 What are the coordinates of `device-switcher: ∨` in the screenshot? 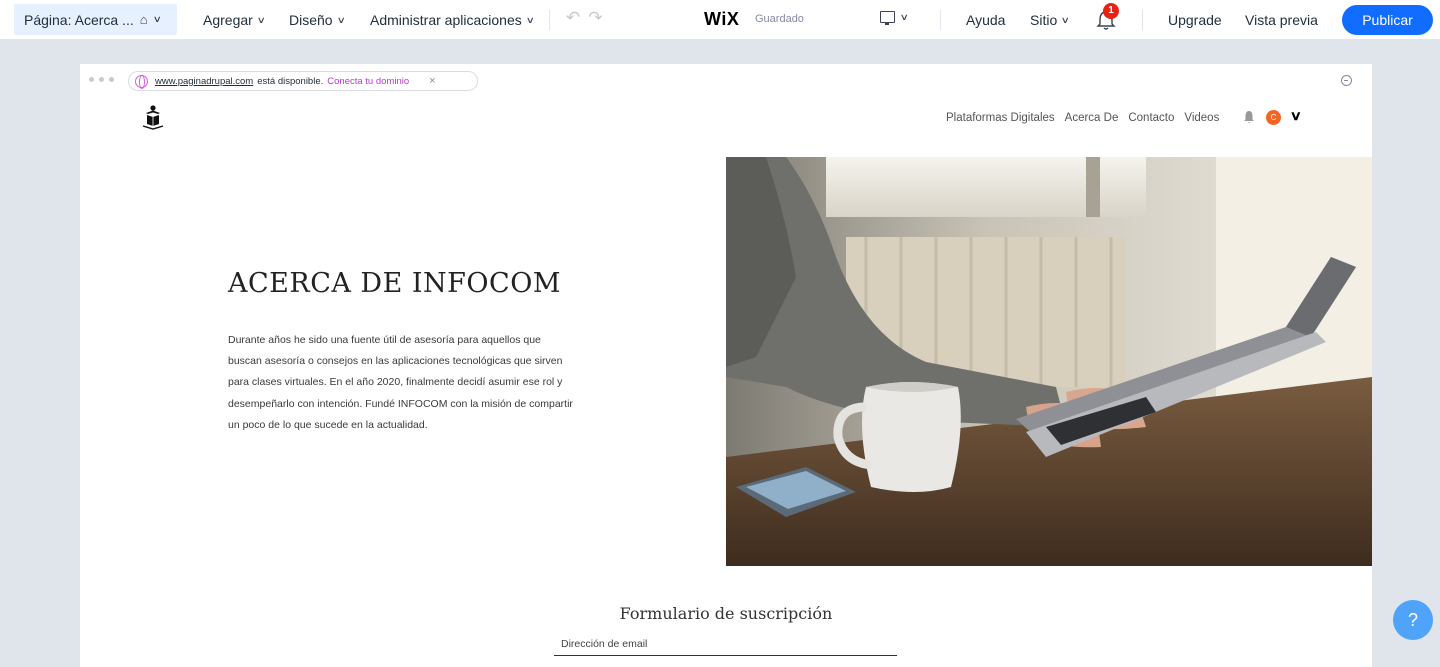 It's located at (894, 18).